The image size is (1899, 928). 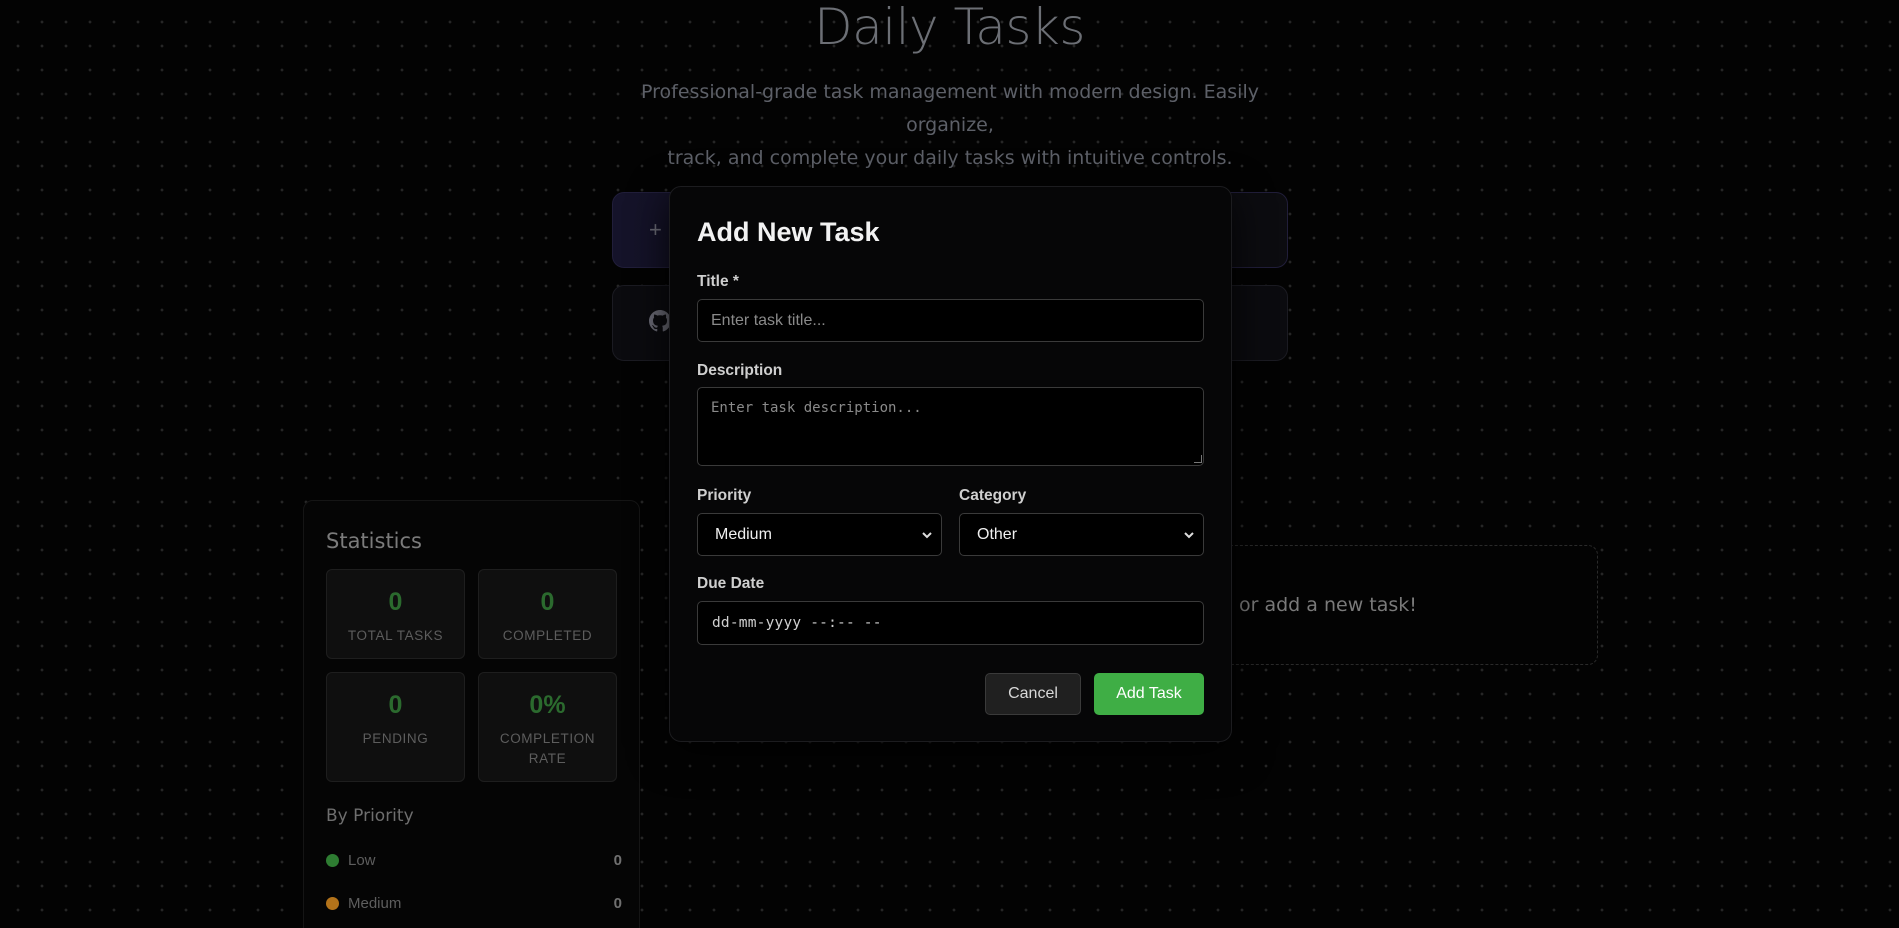 What do you see at coordinates (724, 495) in the screenshot?
I see `priority-label: Priority` at bounding box center [724, 495].